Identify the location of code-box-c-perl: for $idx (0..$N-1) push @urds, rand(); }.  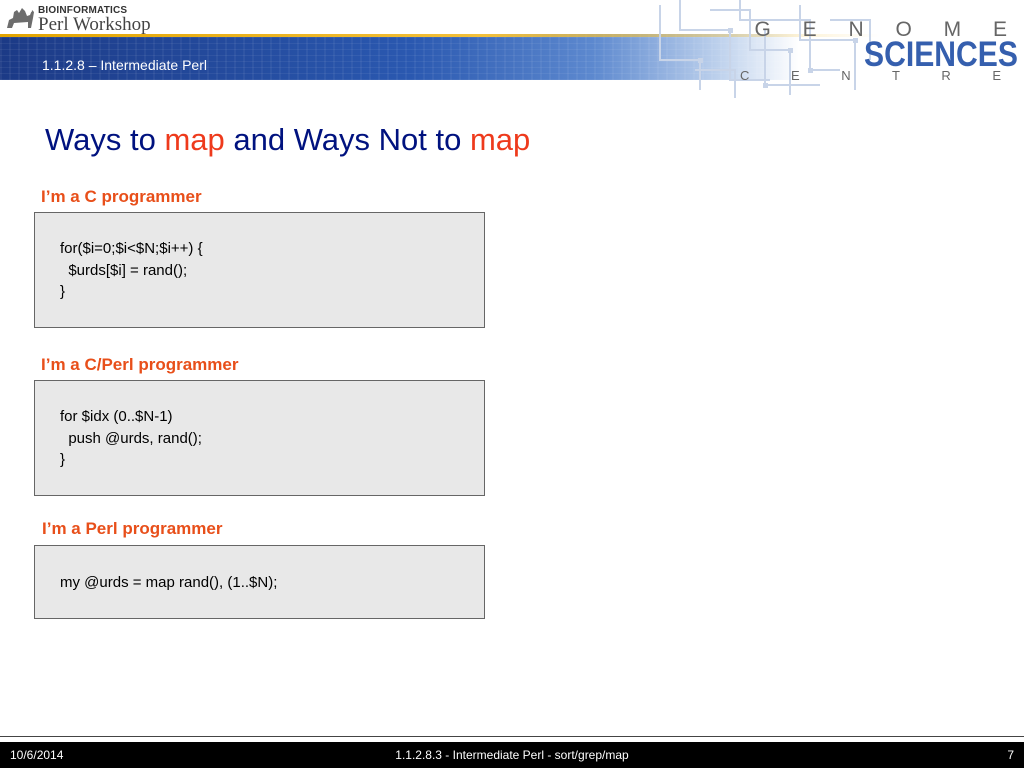
(259, 438).